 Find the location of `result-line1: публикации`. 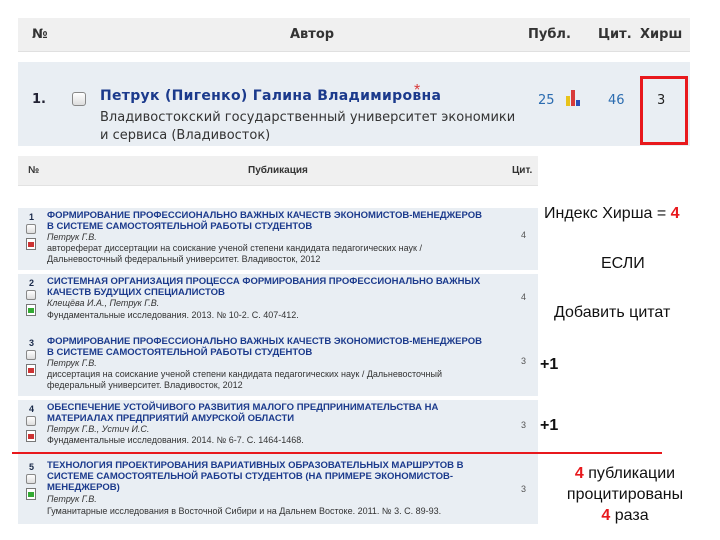

result-line1: публикации is located at coordinates (629, 473).